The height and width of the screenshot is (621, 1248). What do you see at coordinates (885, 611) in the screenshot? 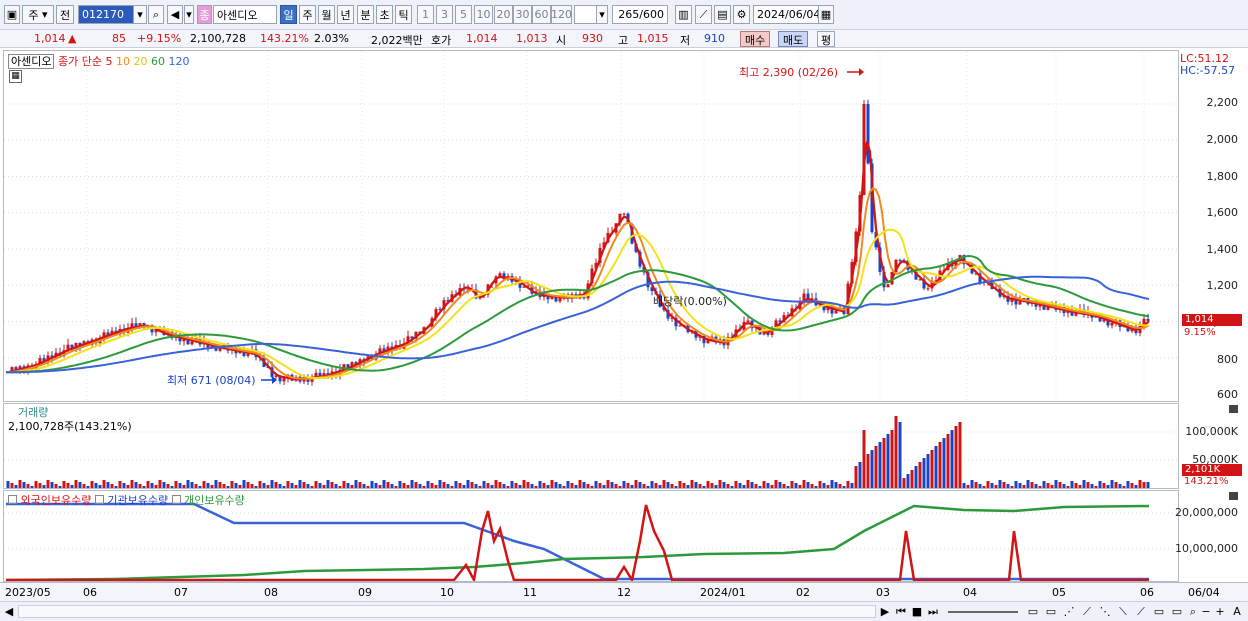
I see `scroll-right-icon: ▶` at bounding box center [885, 611].